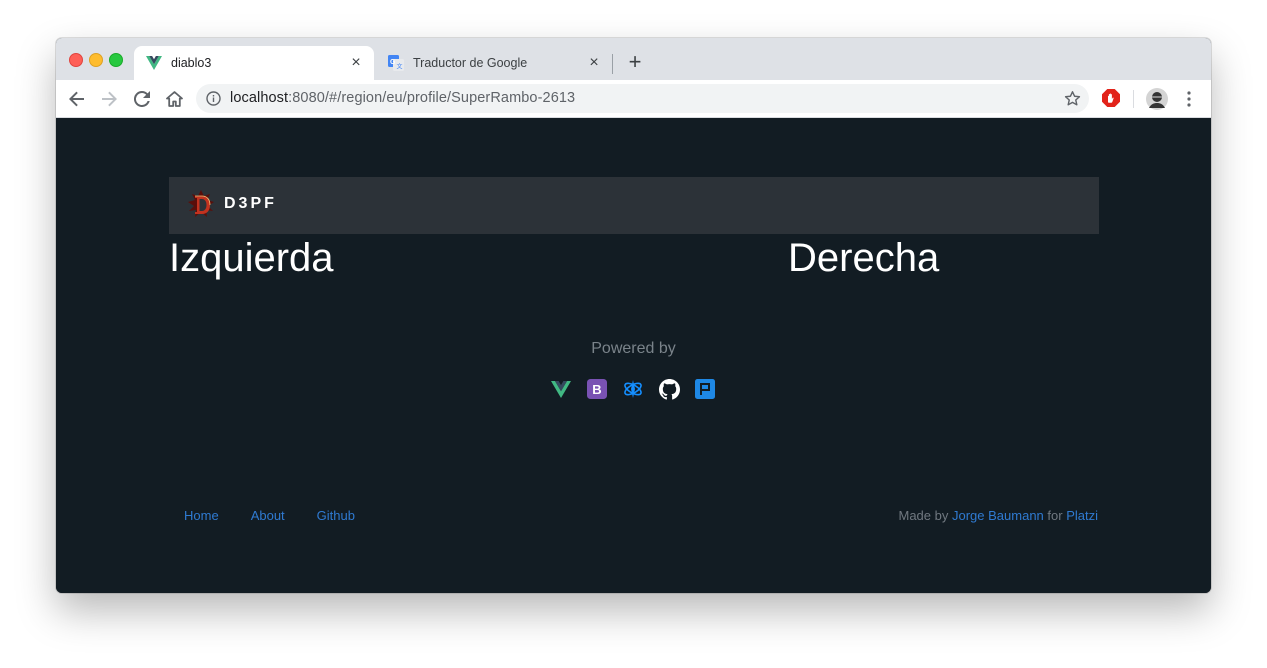  I want to click on made-by-text: Made by, so click(923, 515).